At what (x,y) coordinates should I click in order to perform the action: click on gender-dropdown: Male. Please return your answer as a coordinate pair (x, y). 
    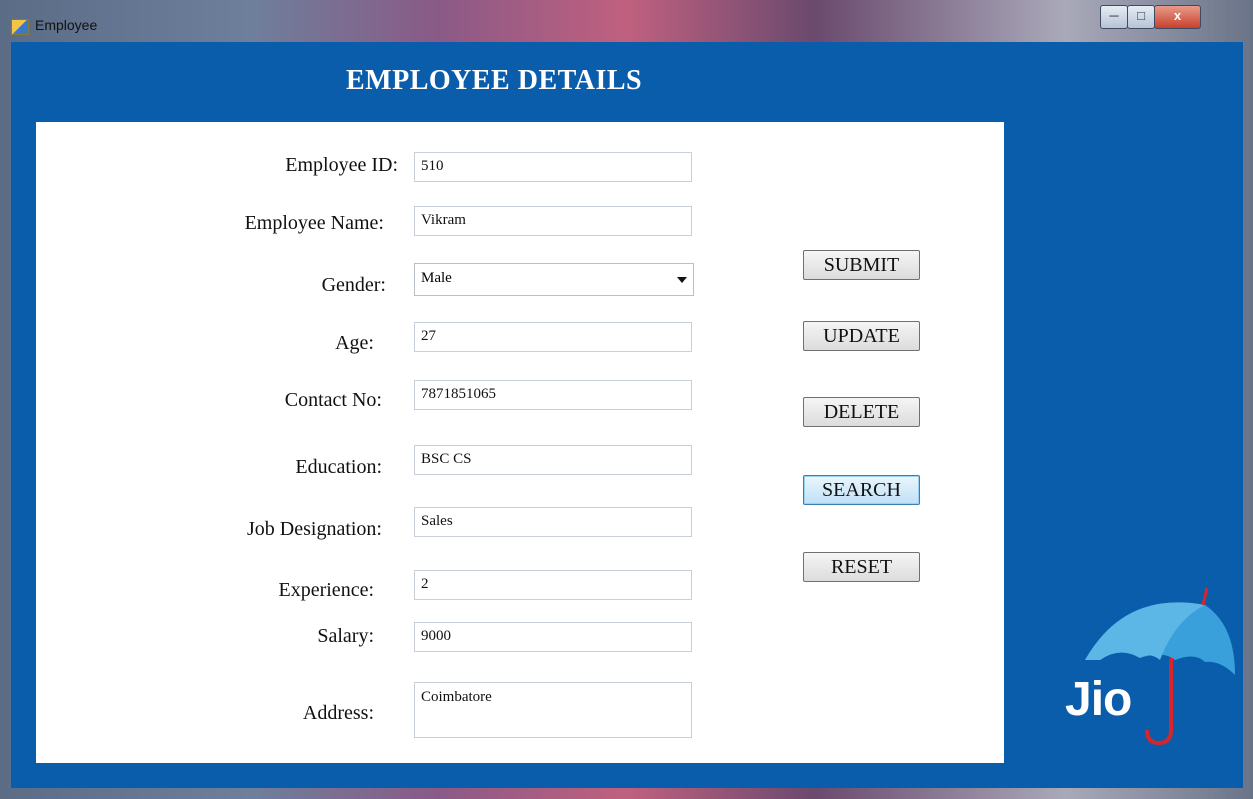
    Looking at the image, I should click on (554, 279).